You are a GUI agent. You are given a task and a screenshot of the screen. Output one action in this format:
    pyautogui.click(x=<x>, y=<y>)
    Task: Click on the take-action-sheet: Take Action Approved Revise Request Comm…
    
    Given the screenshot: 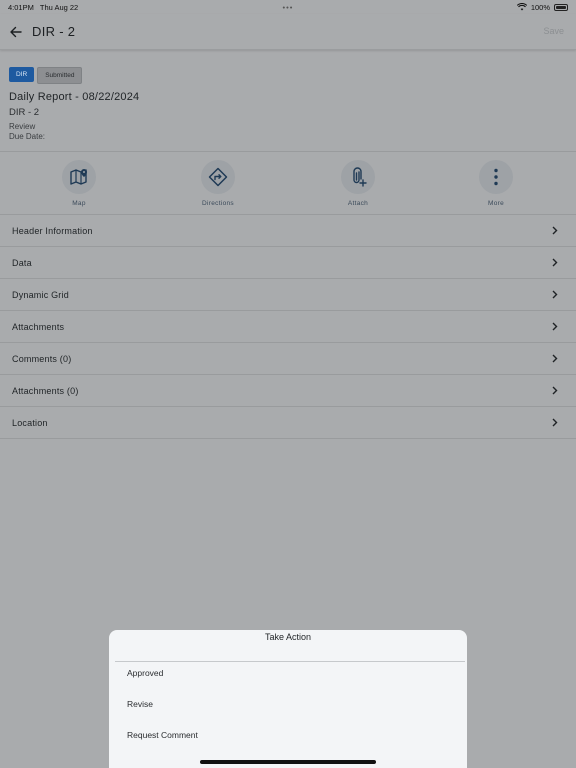 What is the action you would take?
    pyautogui.click(x=288, y=699)
    